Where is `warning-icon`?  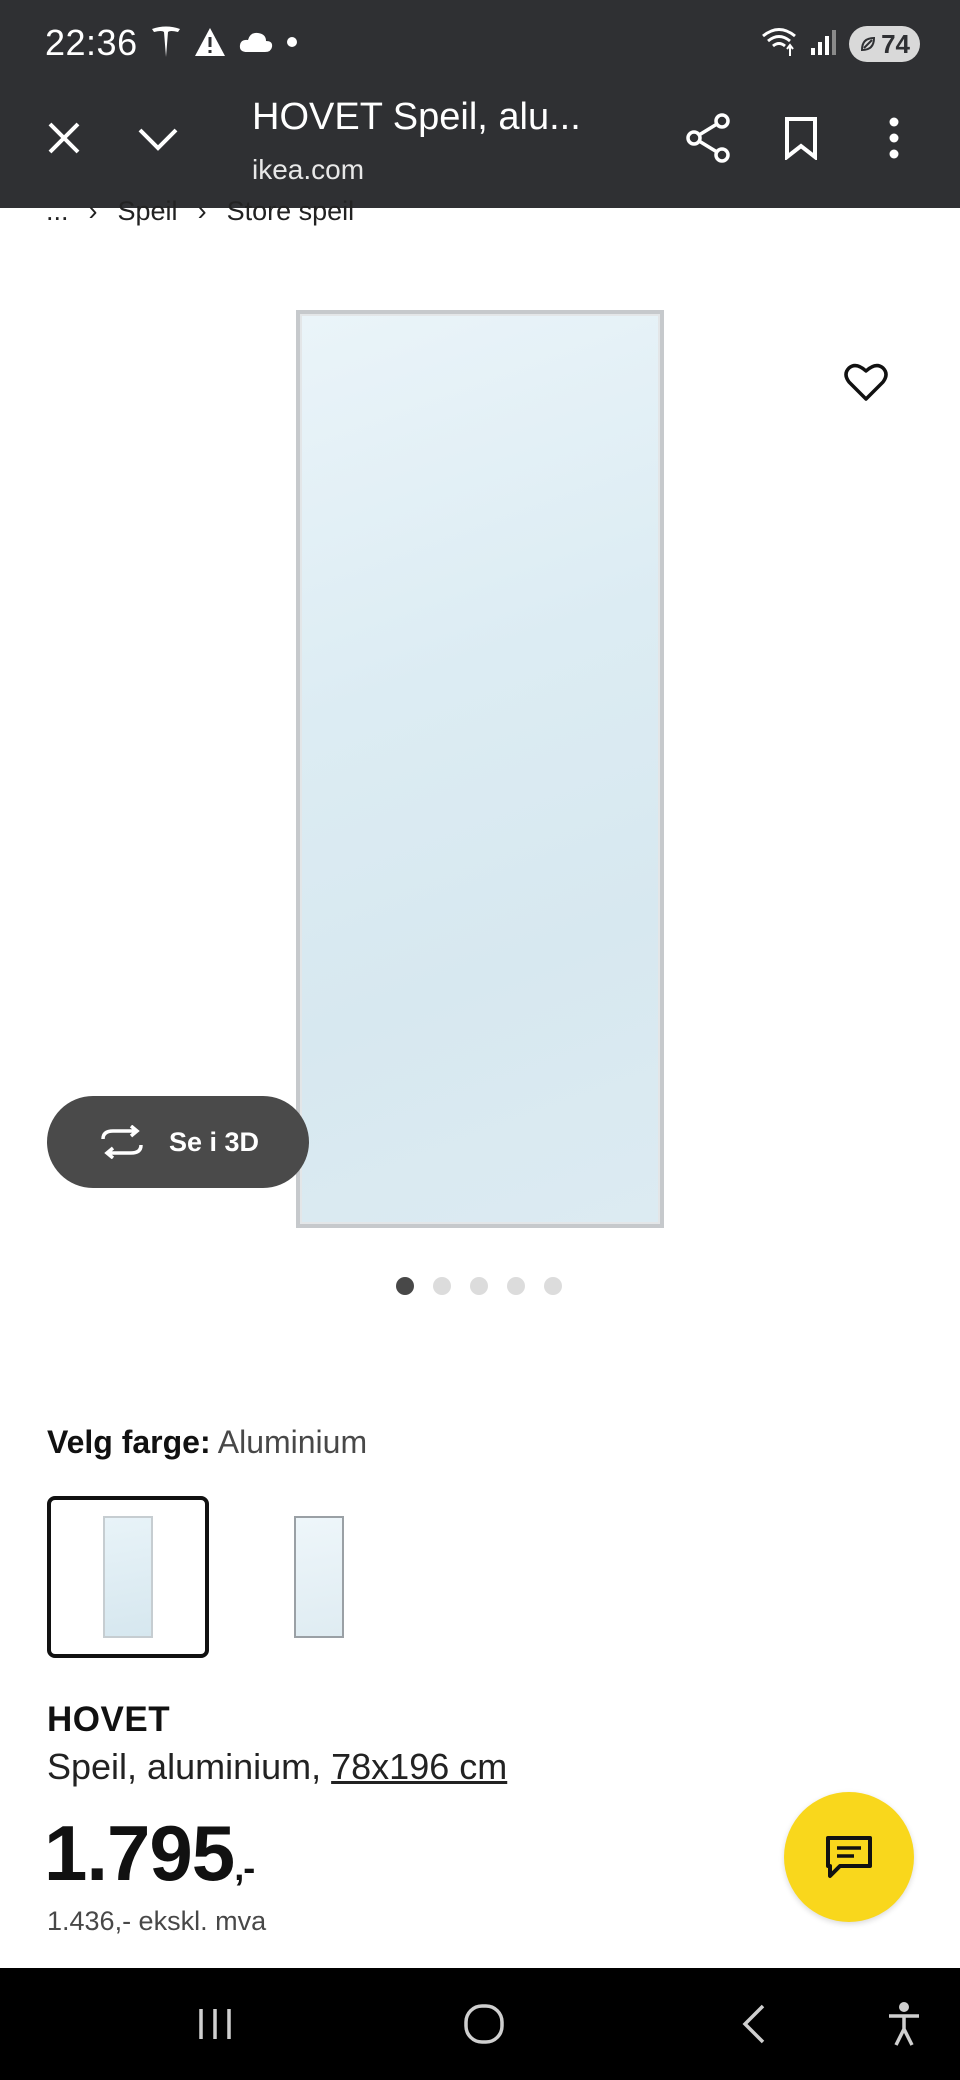
warning-icon is located at coordinates (210, 44).